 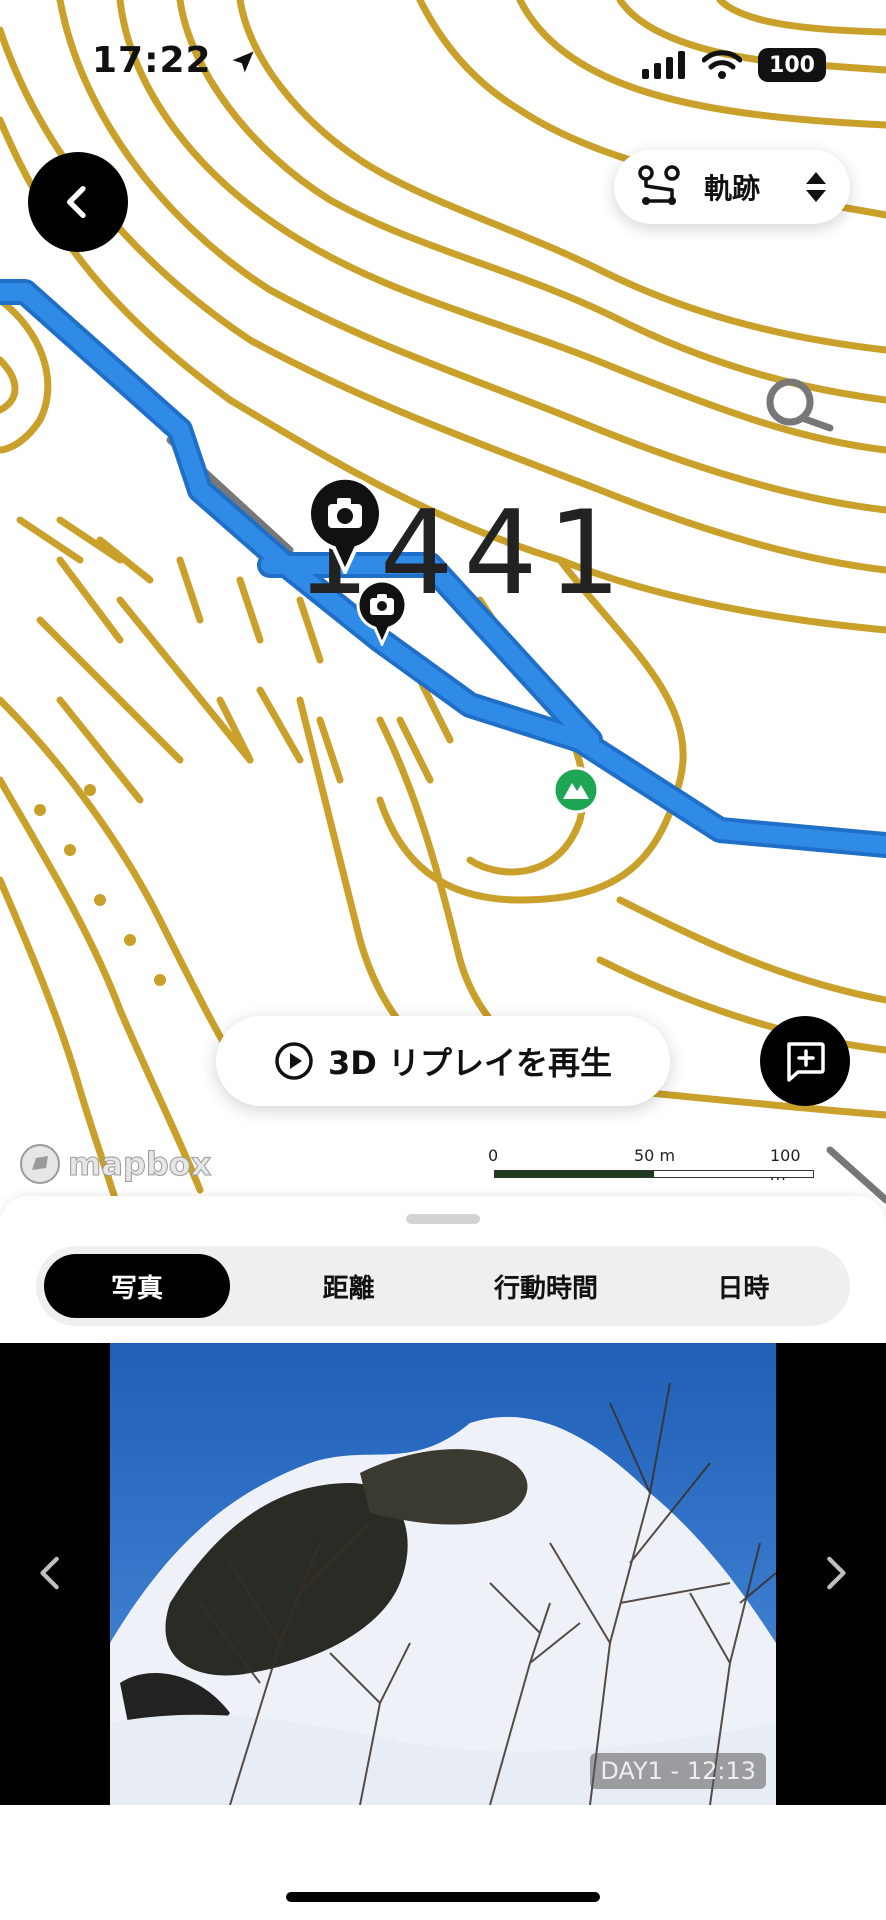 I want to click on time-text: 17:22, so click(x=152, y=60).